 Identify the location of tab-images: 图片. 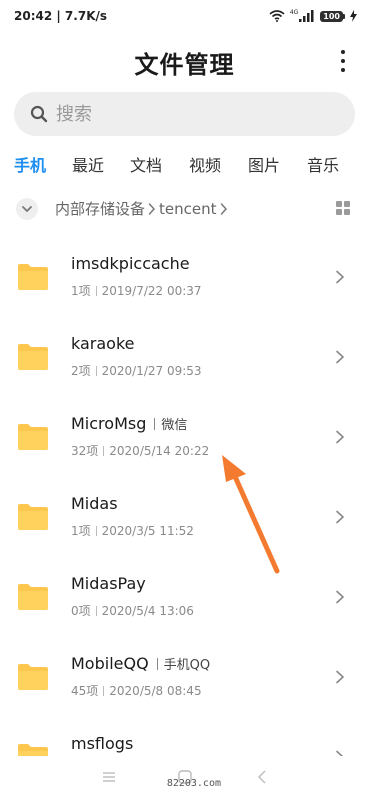
(264, 164).